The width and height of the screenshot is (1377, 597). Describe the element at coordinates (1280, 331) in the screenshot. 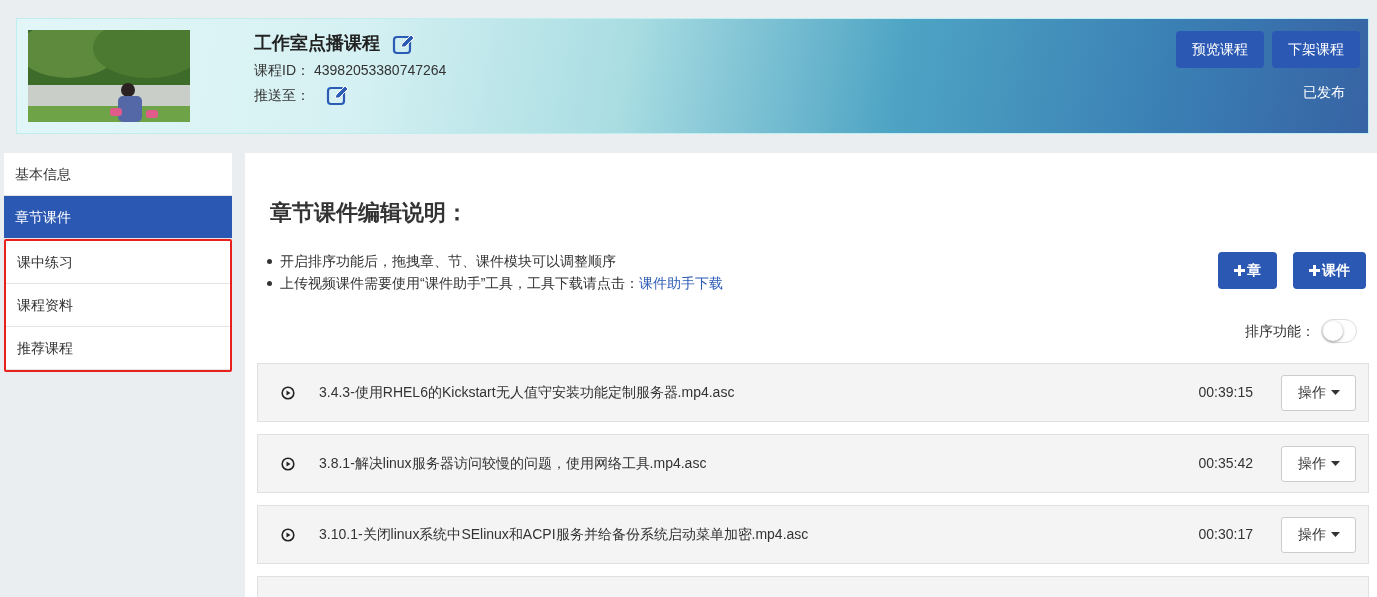

I see `sort-label: 排序功能：` at that location.